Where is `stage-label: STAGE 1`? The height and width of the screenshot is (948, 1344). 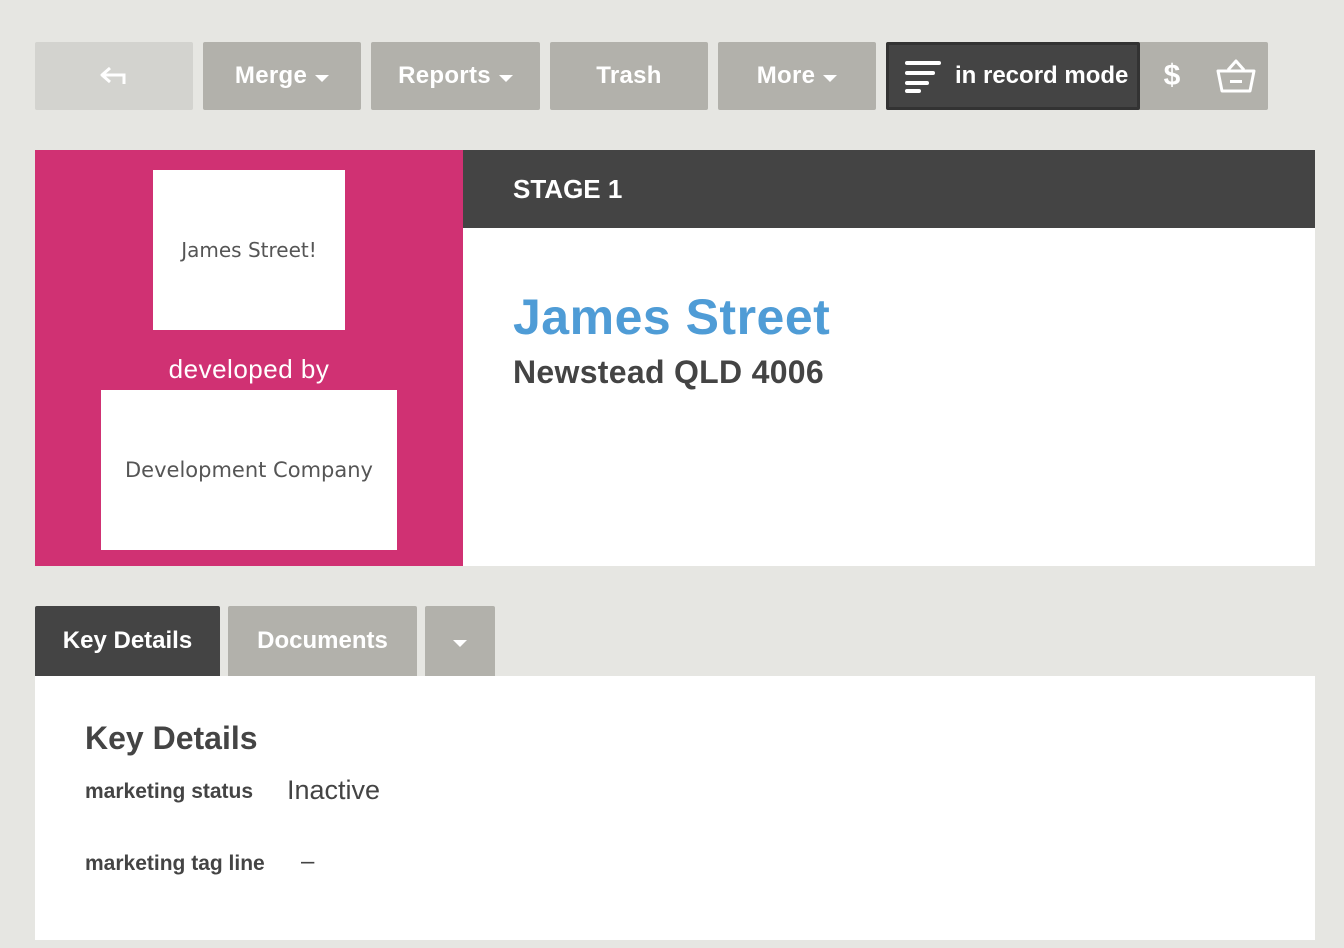 stage-label: STAGE 1 is located at coordinates (568, 188).